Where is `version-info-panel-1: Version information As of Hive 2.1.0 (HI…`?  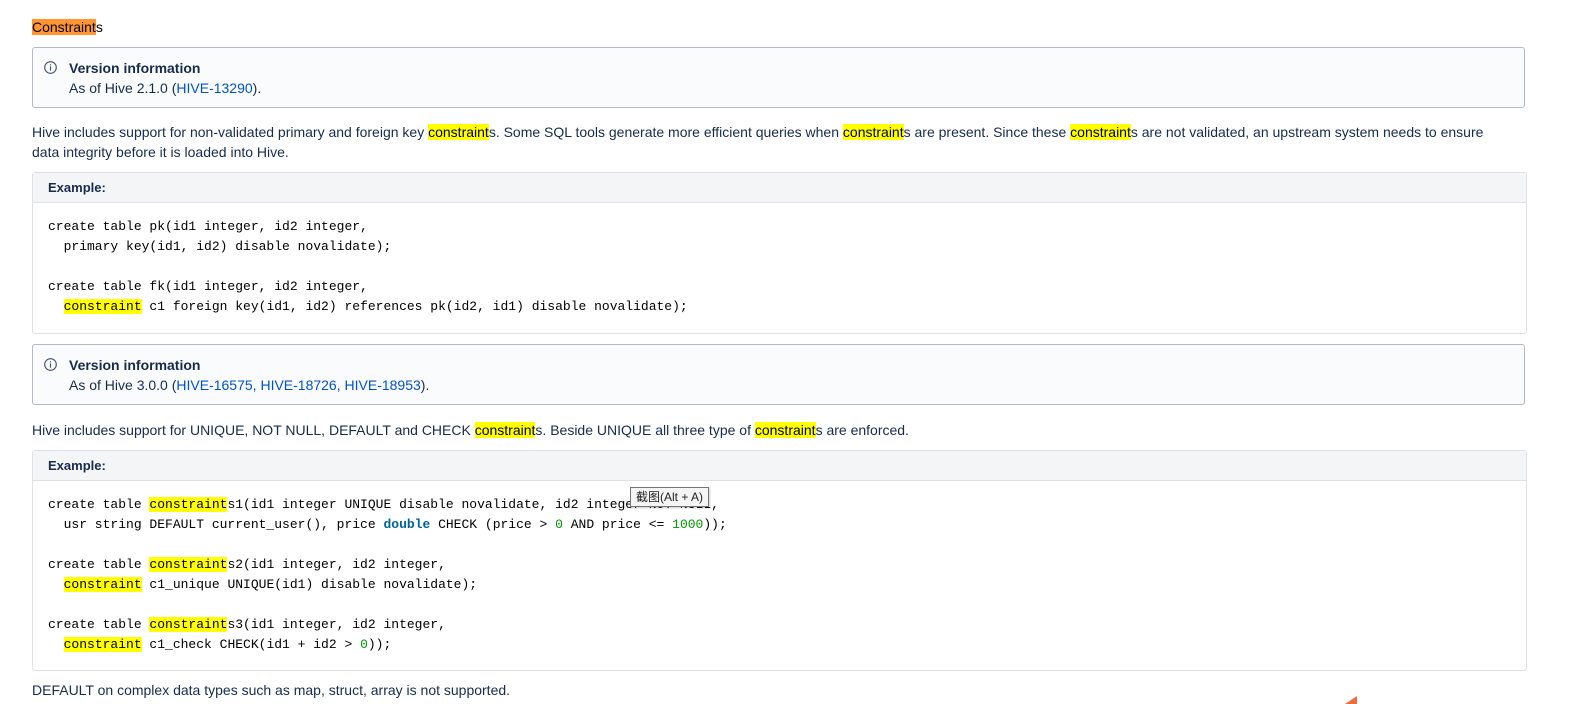 version-info-panel-1: Version information As of Hive 2.1.0 (HI… is located at coordinates (778, 77).